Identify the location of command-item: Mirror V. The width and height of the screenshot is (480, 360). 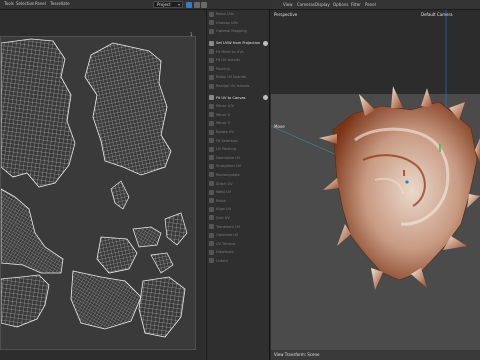
(238, 123).